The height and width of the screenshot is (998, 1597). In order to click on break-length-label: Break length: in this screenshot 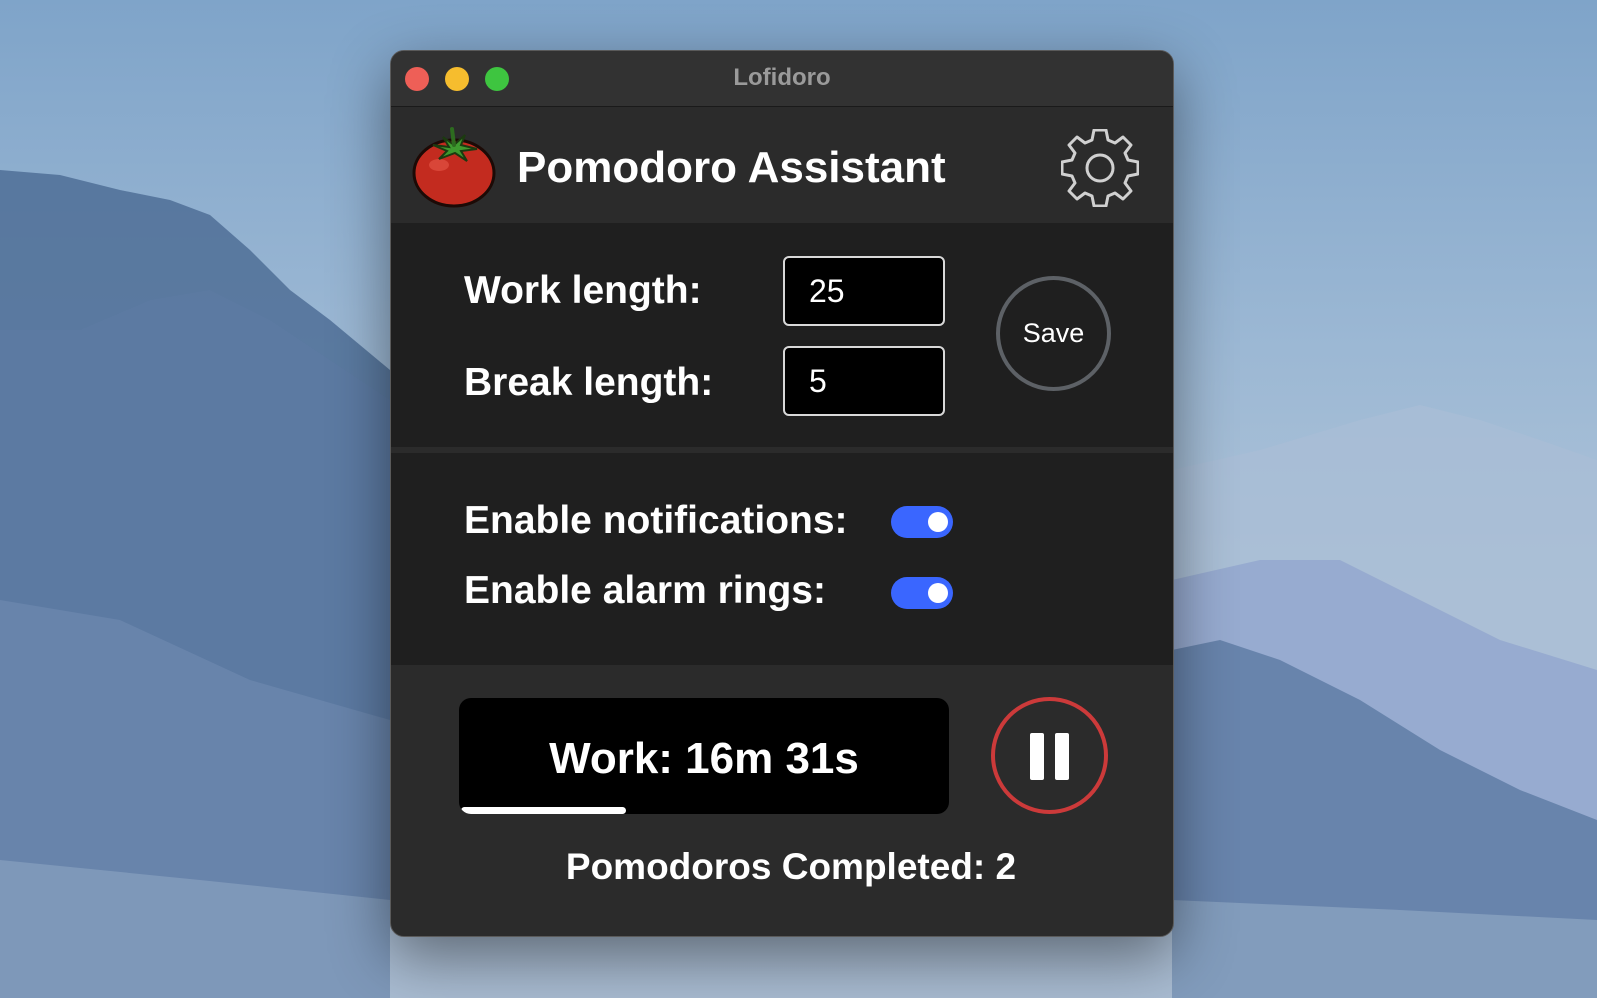, I will do `click(589, 382)`.